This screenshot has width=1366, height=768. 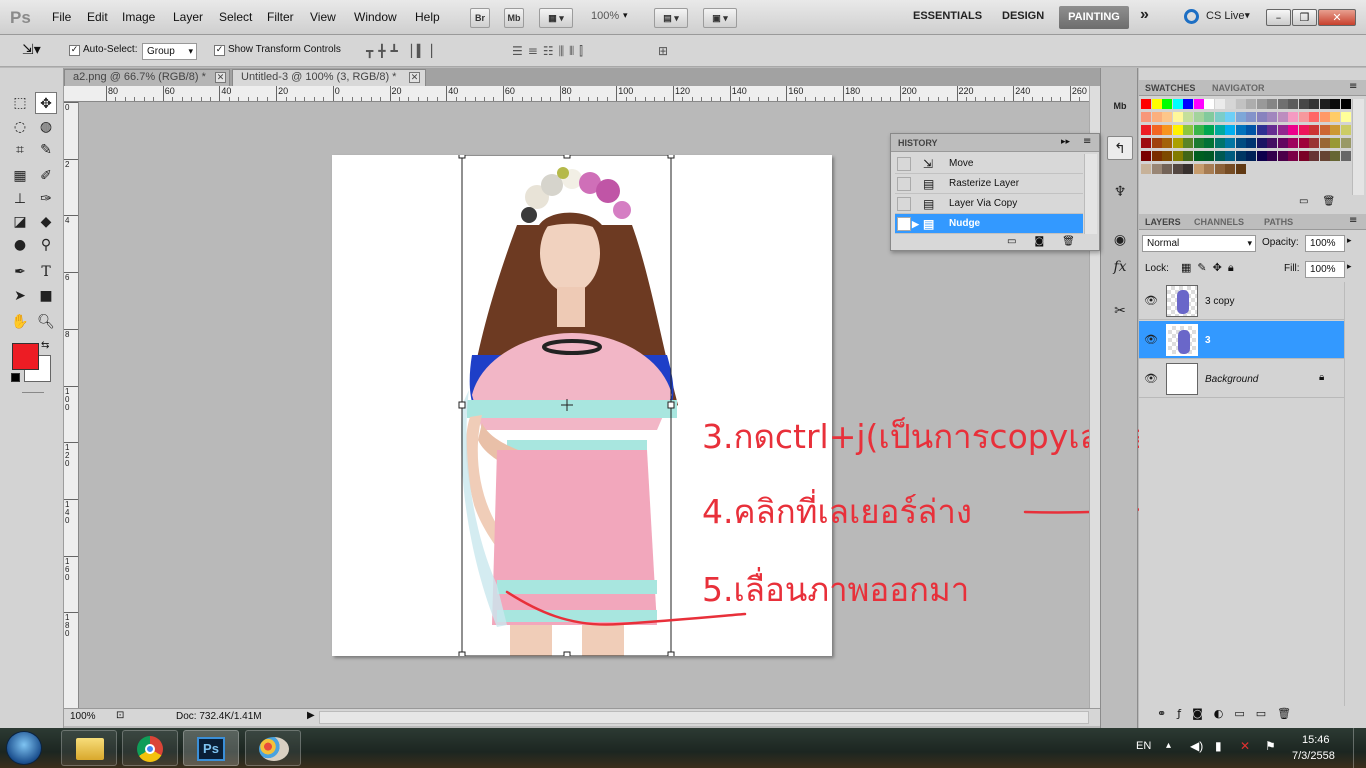 What do you see at coordinates (1050, 241) in the screenshot?
I see `history-footer-icons: ▭◙🗑︎` at bounding box center [1050, 241].